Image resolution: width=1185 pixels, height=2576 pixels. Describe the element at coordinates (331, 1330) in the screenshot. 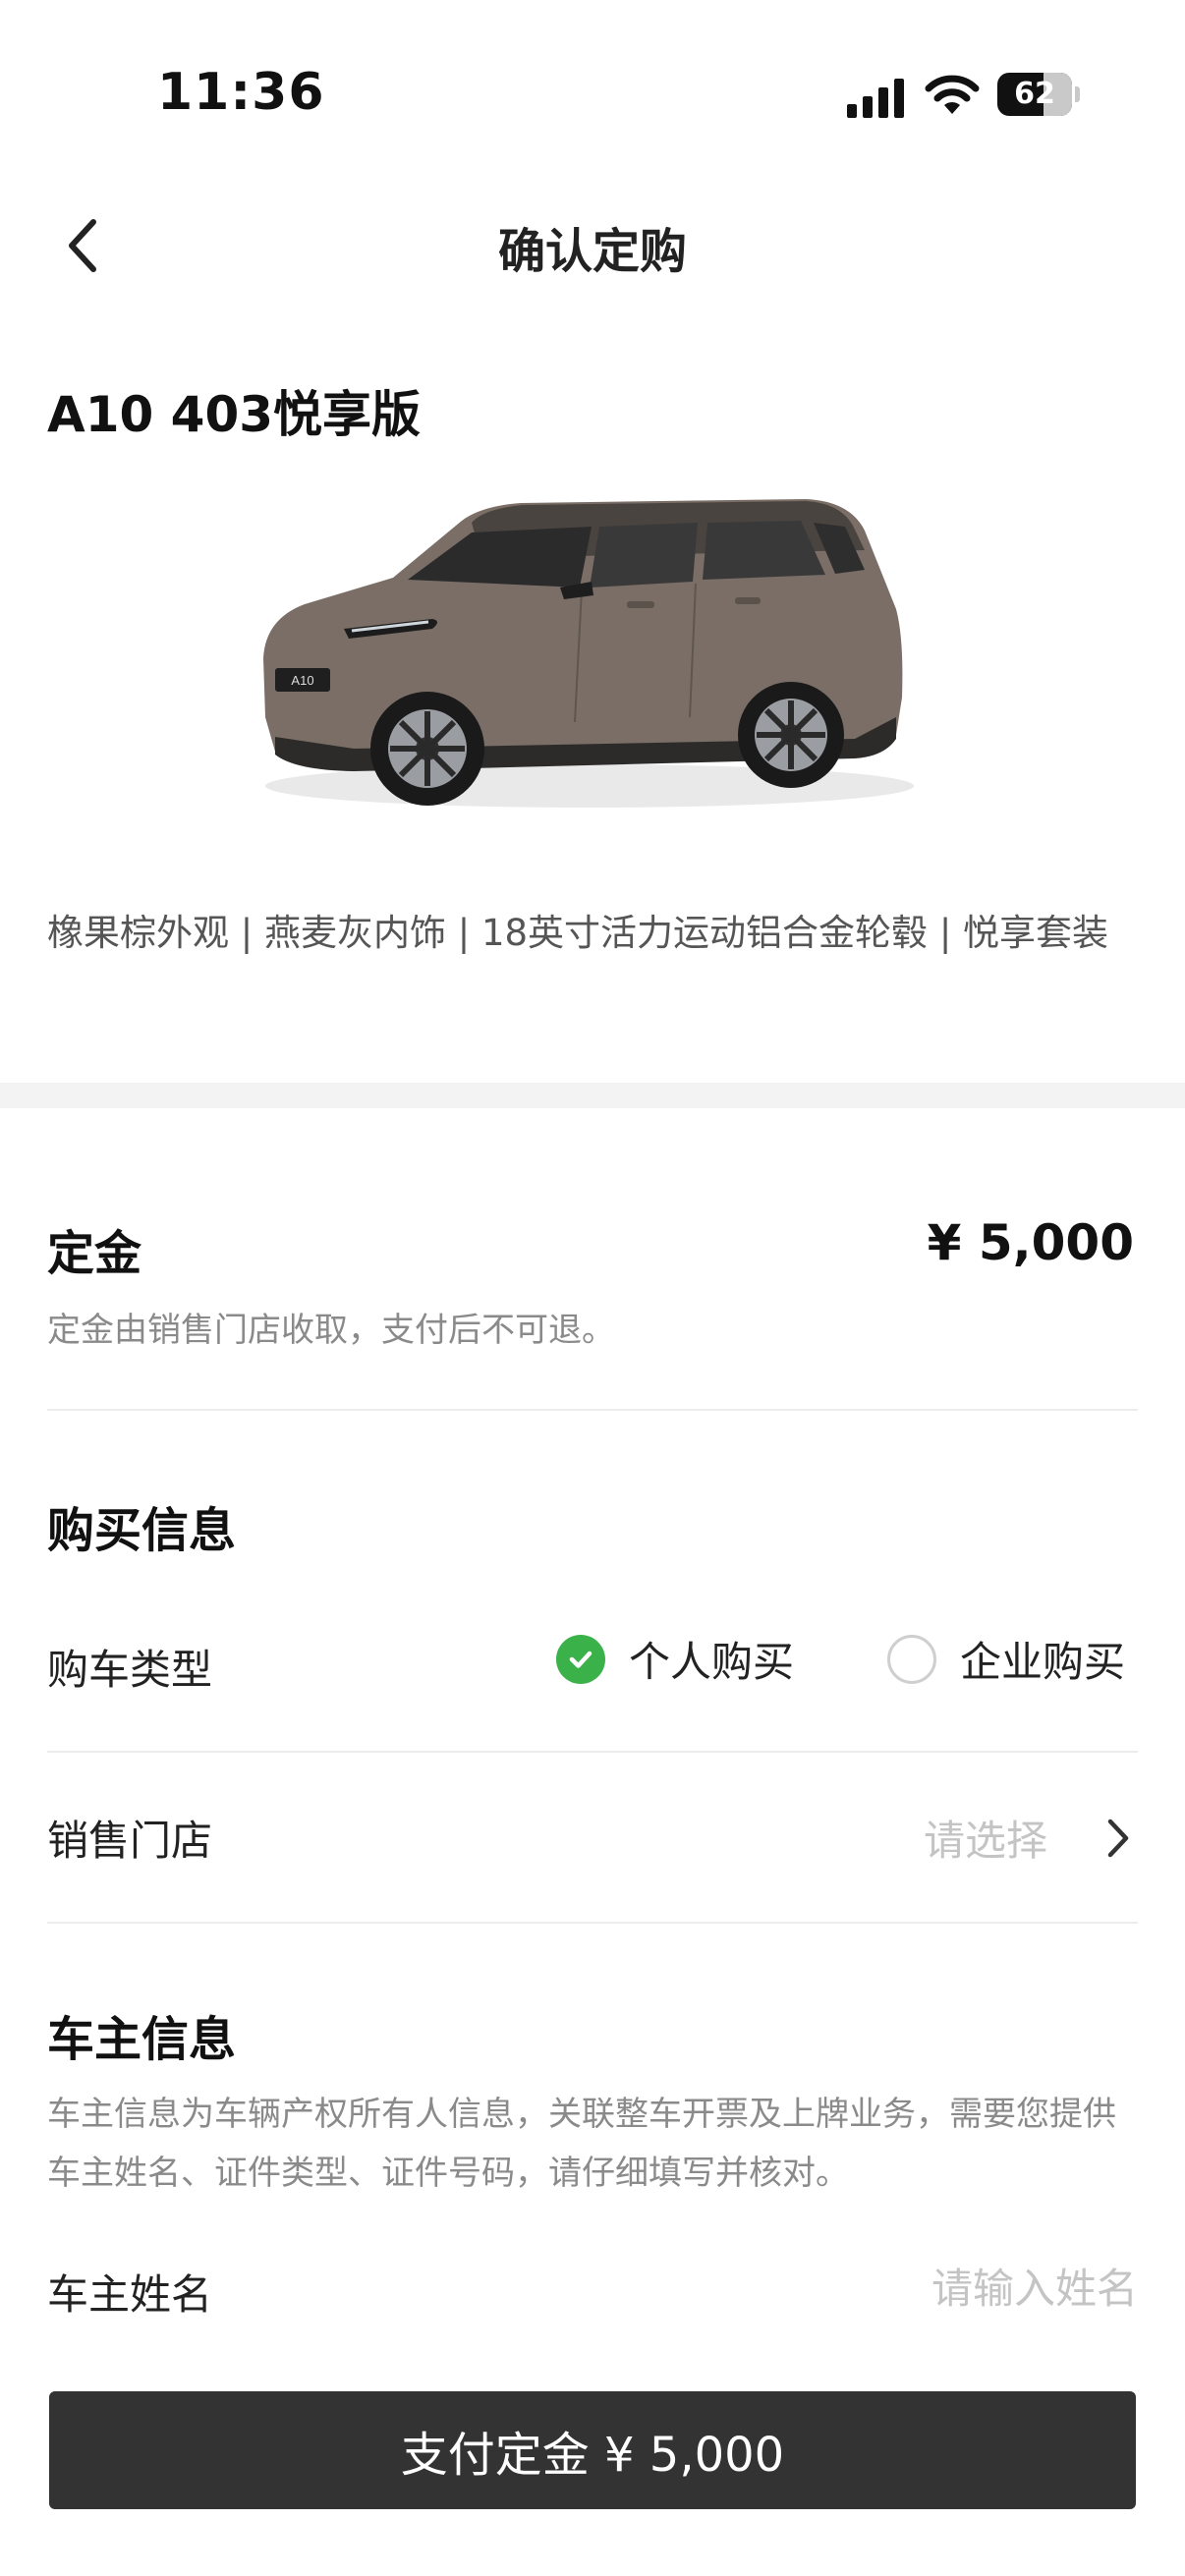

I see `deposit-note: 定金由销售门店收取，支付后不可退。` at that location.